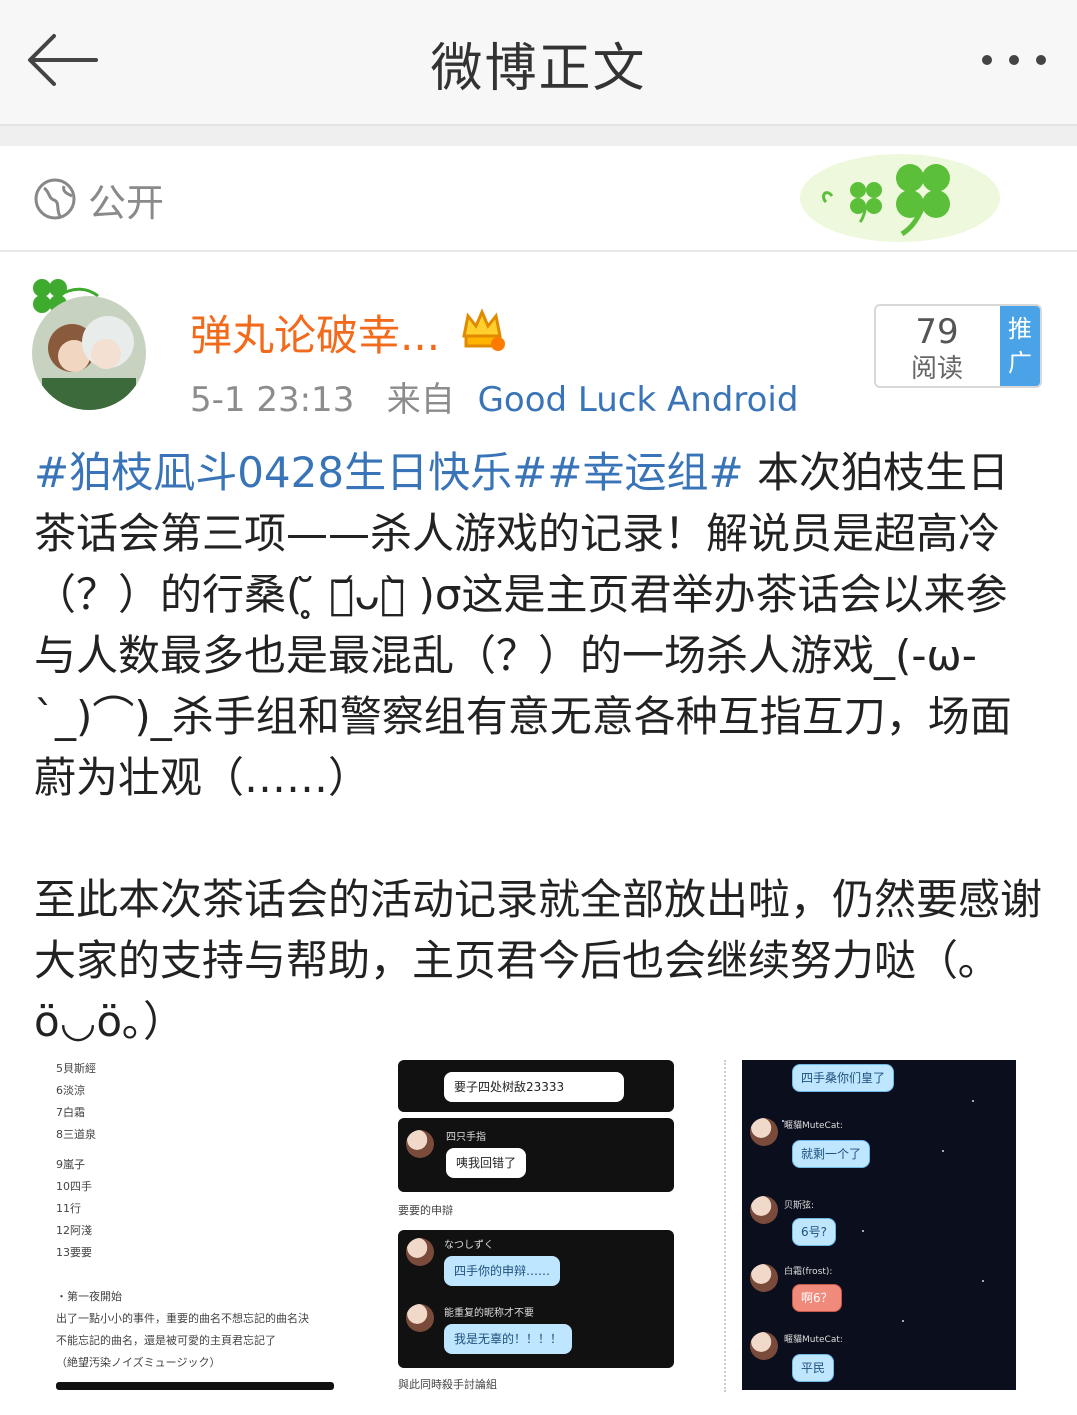 The image size is (1077, 1415). I want to click on list-item: 出了一點小小的事件，重要的曲名不想忘記的曲名決, so click(182, 1318).